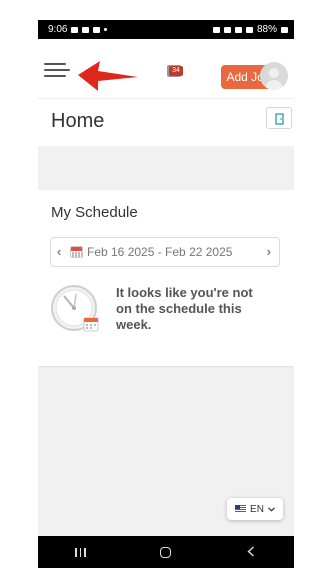 This screenshot has height=584, width=328. Describe the element at coordinates (274, 76) in the screenshot. I see `user-avatar-icon` at that location.